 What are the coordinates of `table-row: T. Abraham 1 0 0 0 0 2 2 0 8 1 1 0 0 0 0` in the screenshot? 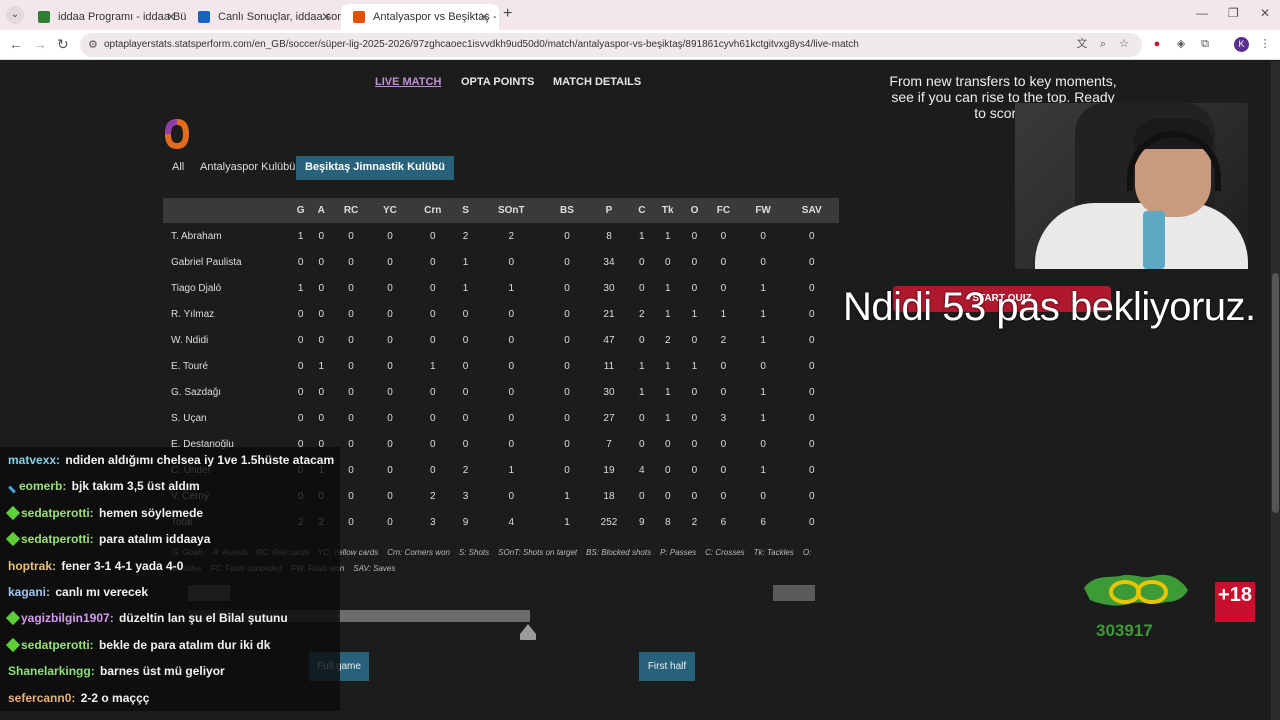 It's located at (501, 236).